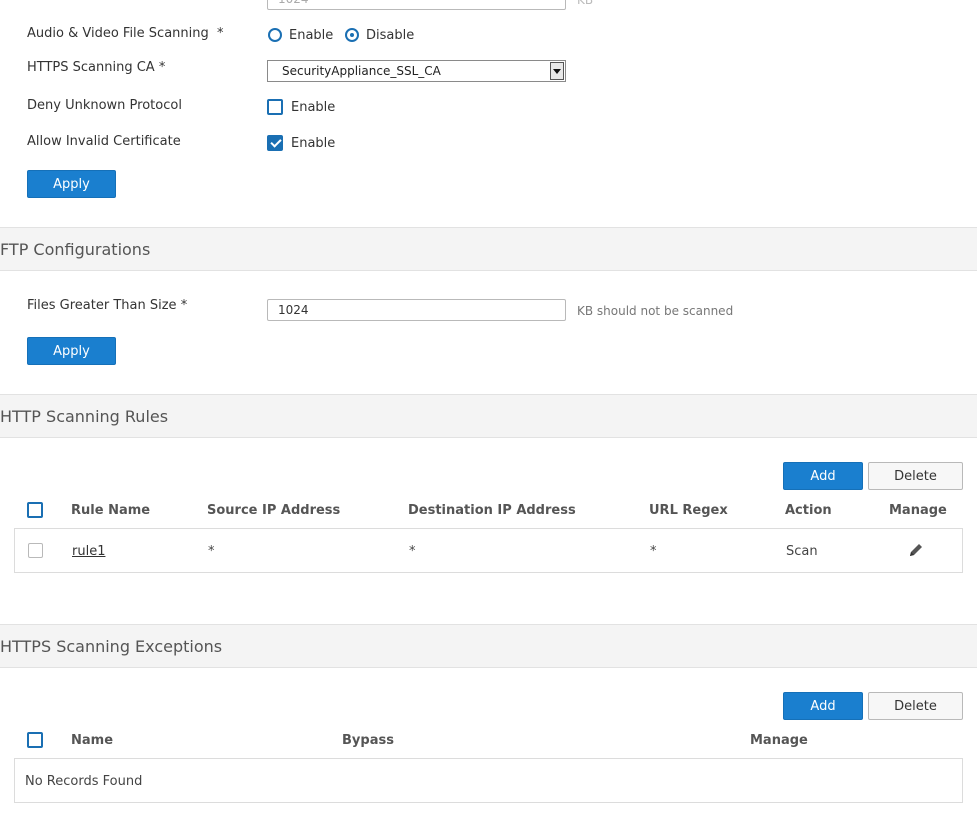 This screenshot has height=824, width=977. What do you see at coordinates (111, 646) in the screenshot?
I see `https-scanning-exceptions-title: HTTPS Scanning Exceptions` at bounding box center [111, 646].